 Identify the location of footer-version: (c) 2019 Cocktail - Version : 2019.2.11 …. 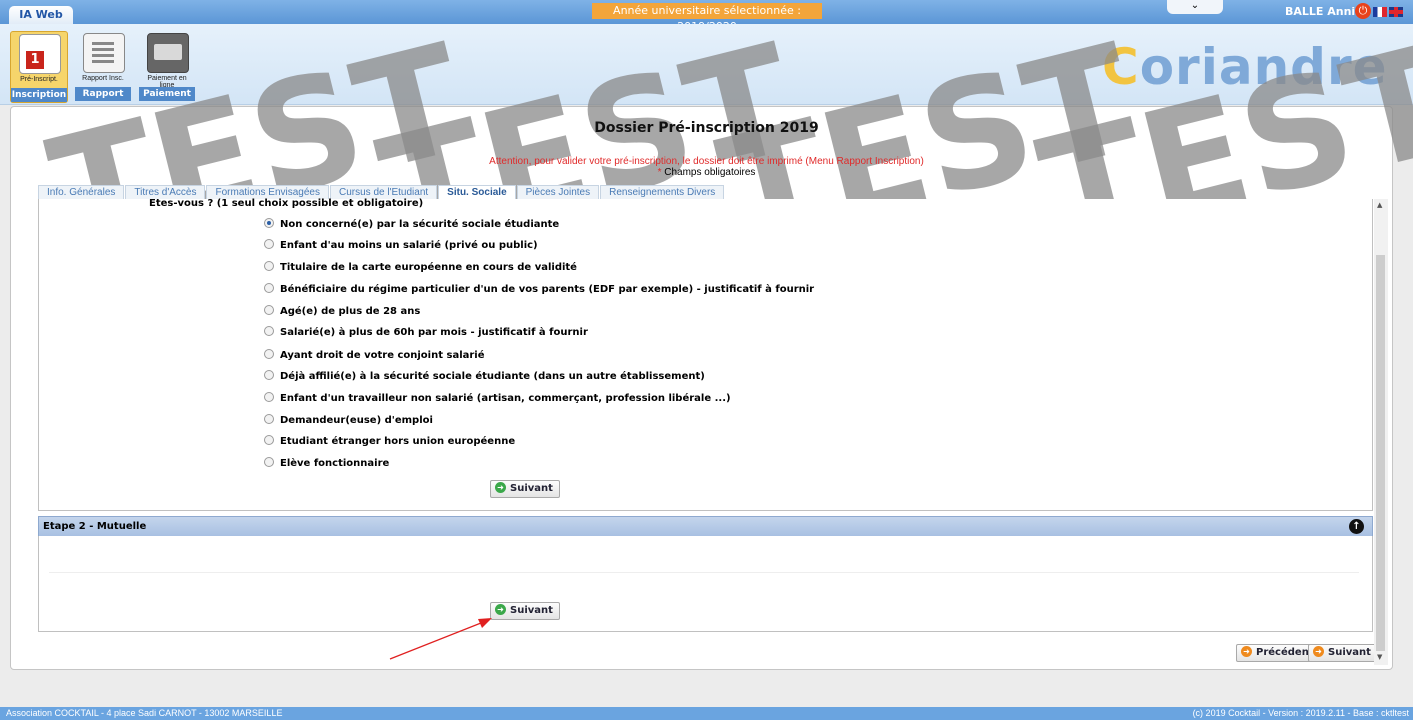
(1300, 713).